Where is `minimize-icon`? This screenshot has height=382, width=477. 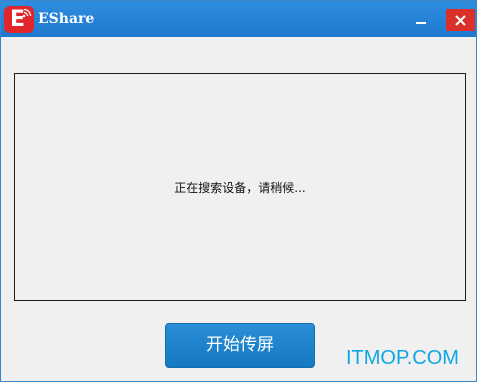
minimize-icon is located at coordinates (421, 23).